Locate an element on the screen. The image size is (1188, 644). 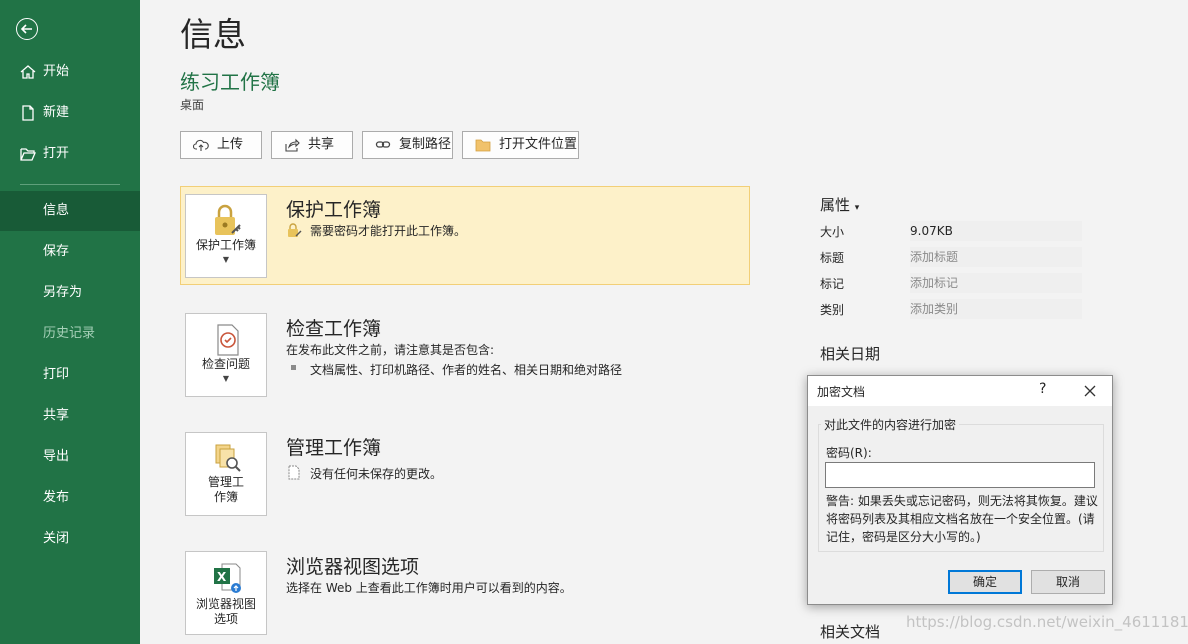
sidebar-item-save-as: 另存为 is located at coordinates (70, 293).